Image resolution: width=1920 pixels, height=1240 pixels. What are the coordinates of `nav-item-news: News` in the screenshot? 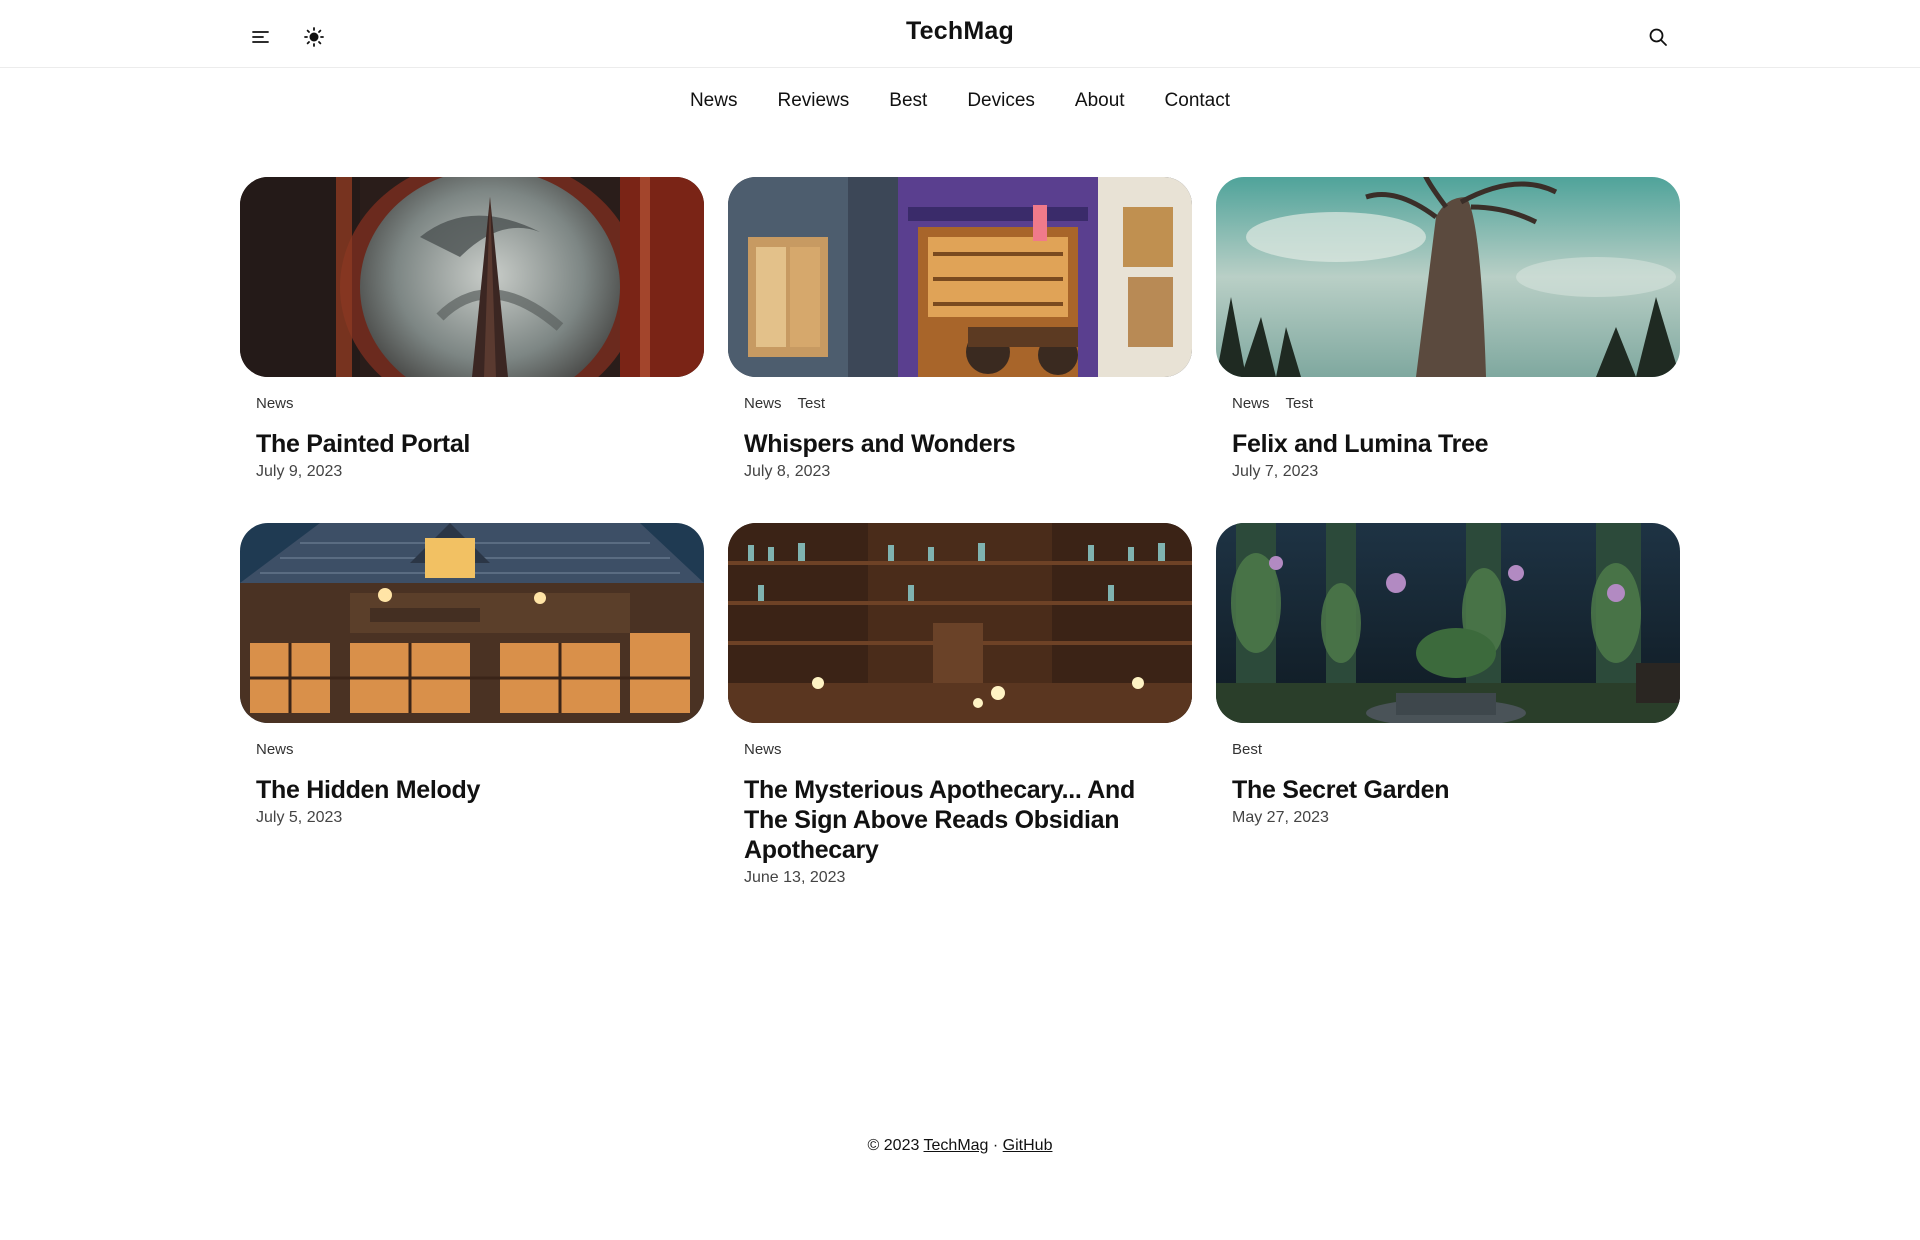 It's located at (714, 101).